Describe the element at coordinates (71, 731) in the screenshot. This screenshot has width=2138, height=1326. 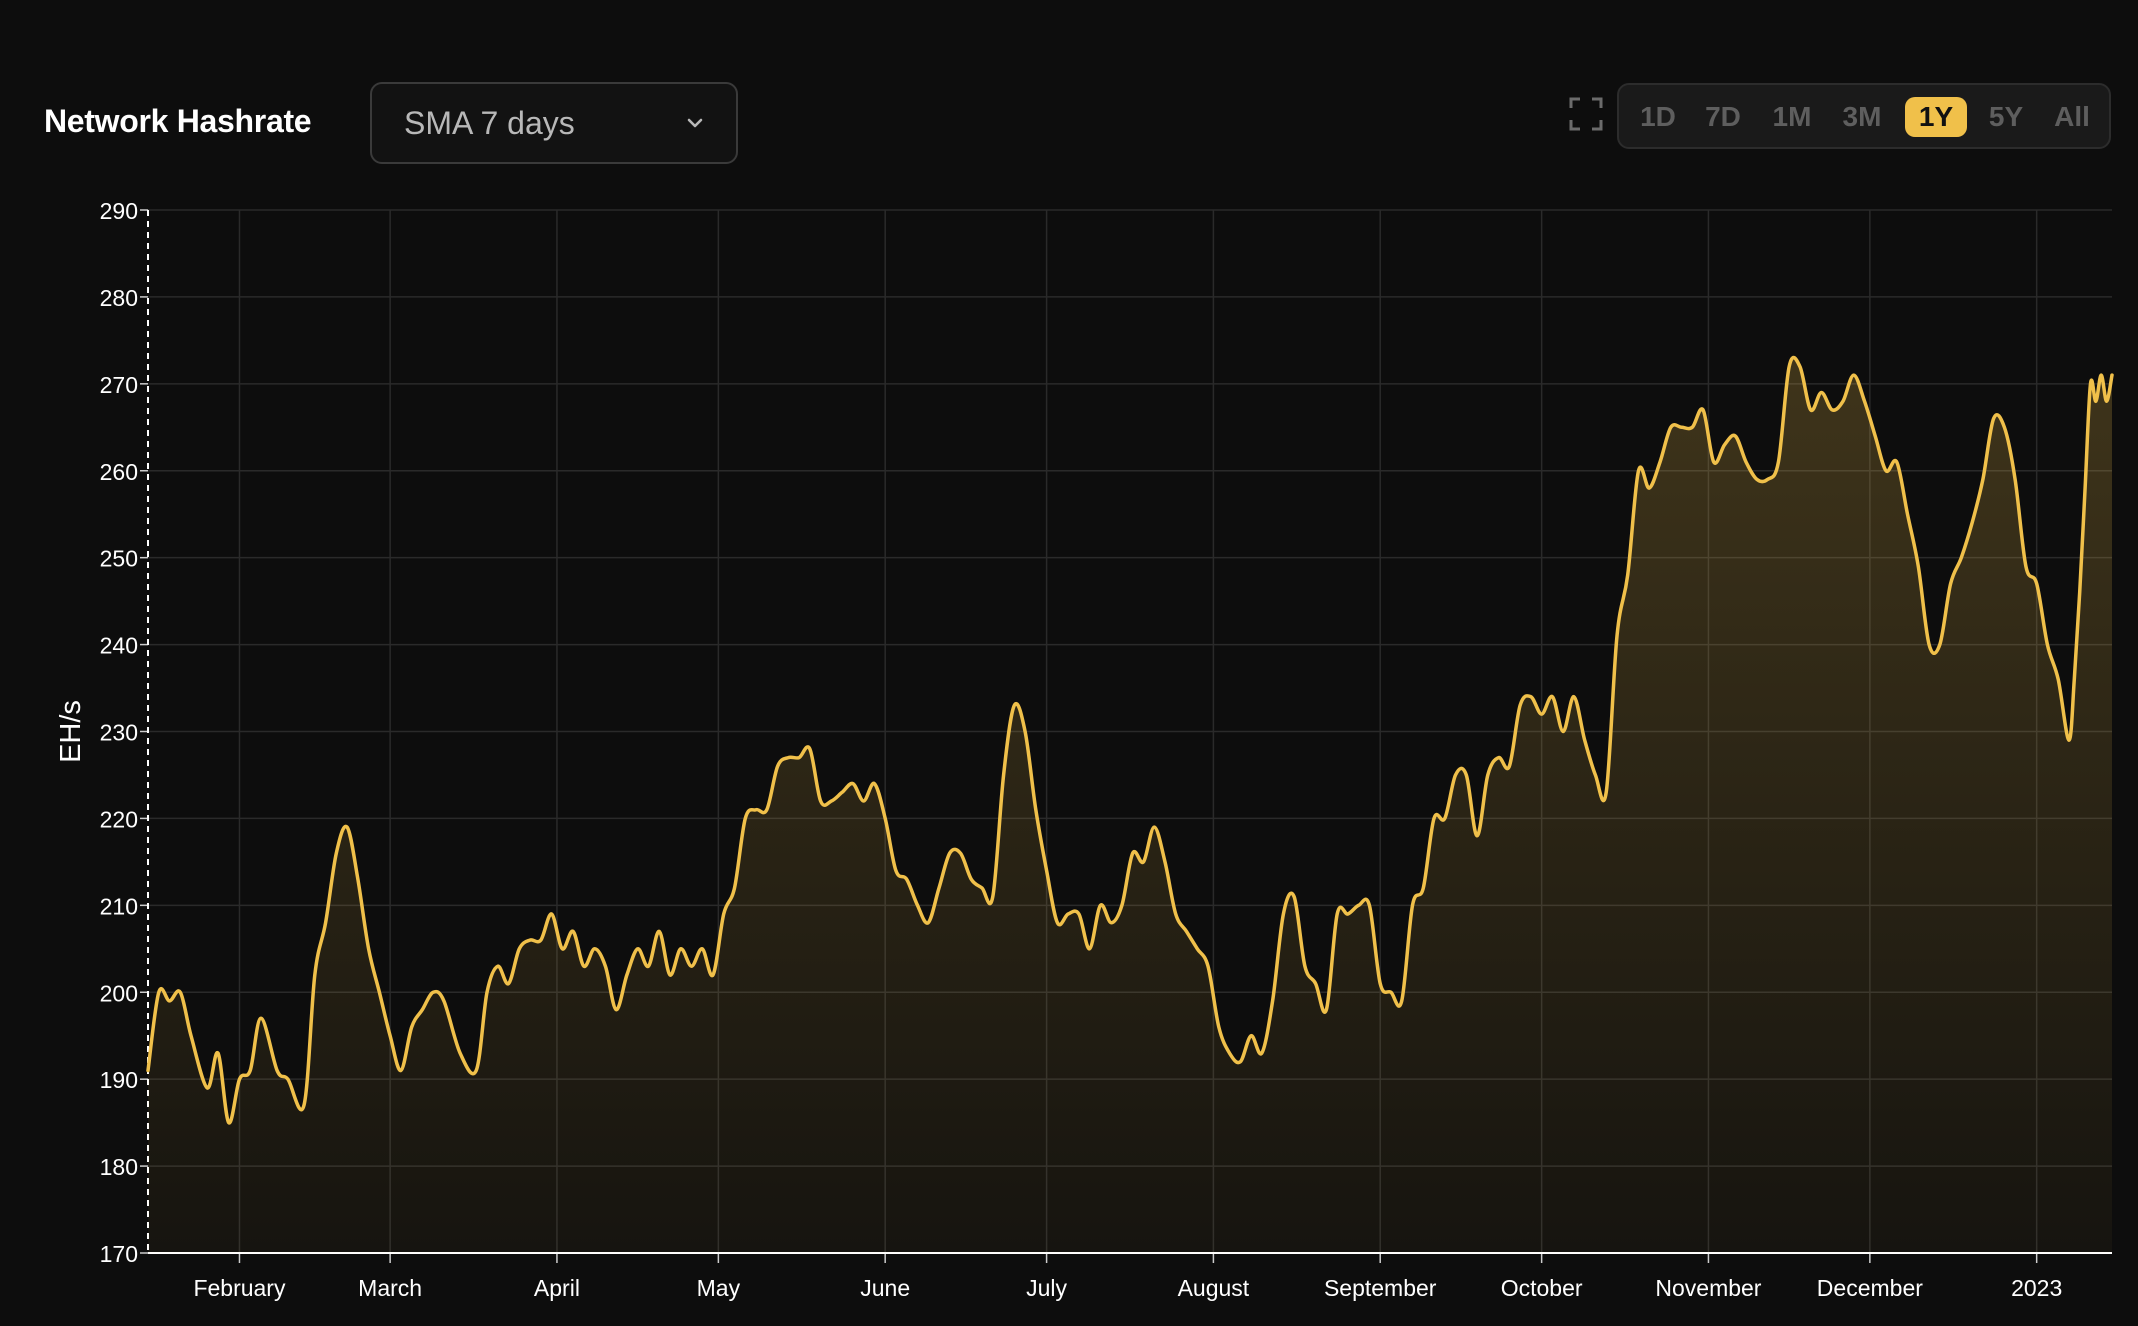
I see `y-axis-label: EH/s` at that location.